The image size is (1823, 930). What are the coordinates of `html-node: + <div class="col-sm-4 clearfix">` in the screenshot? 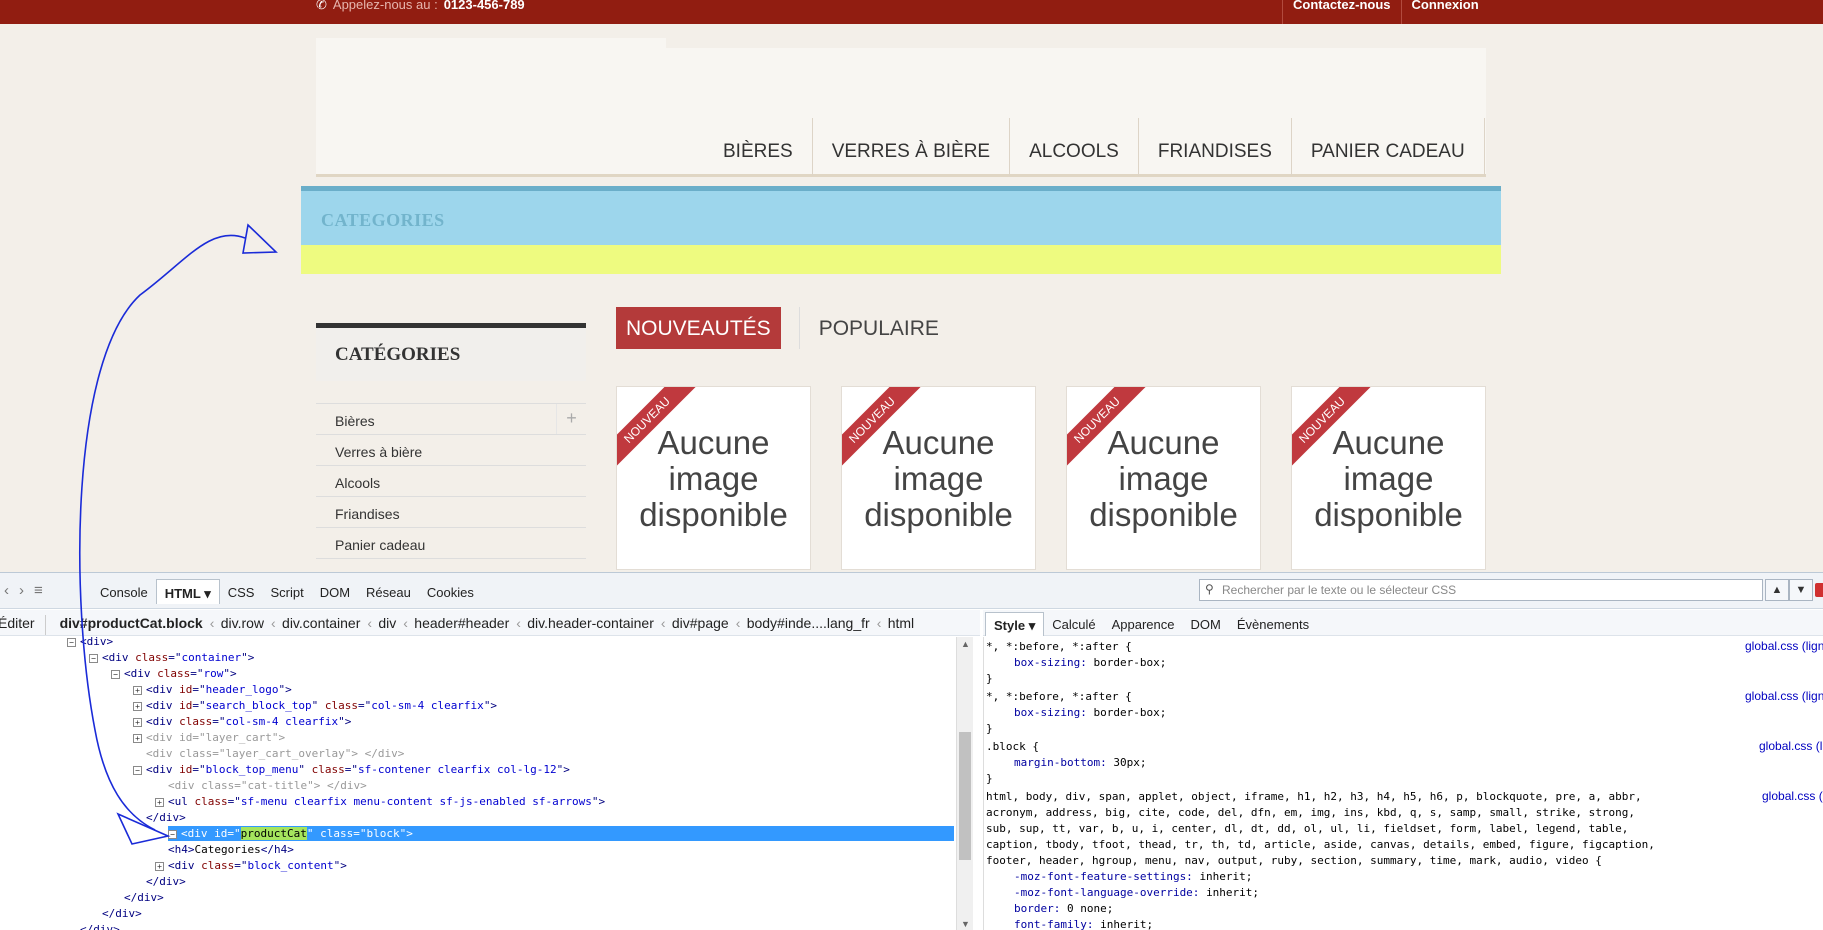 It's located at (242, 721).